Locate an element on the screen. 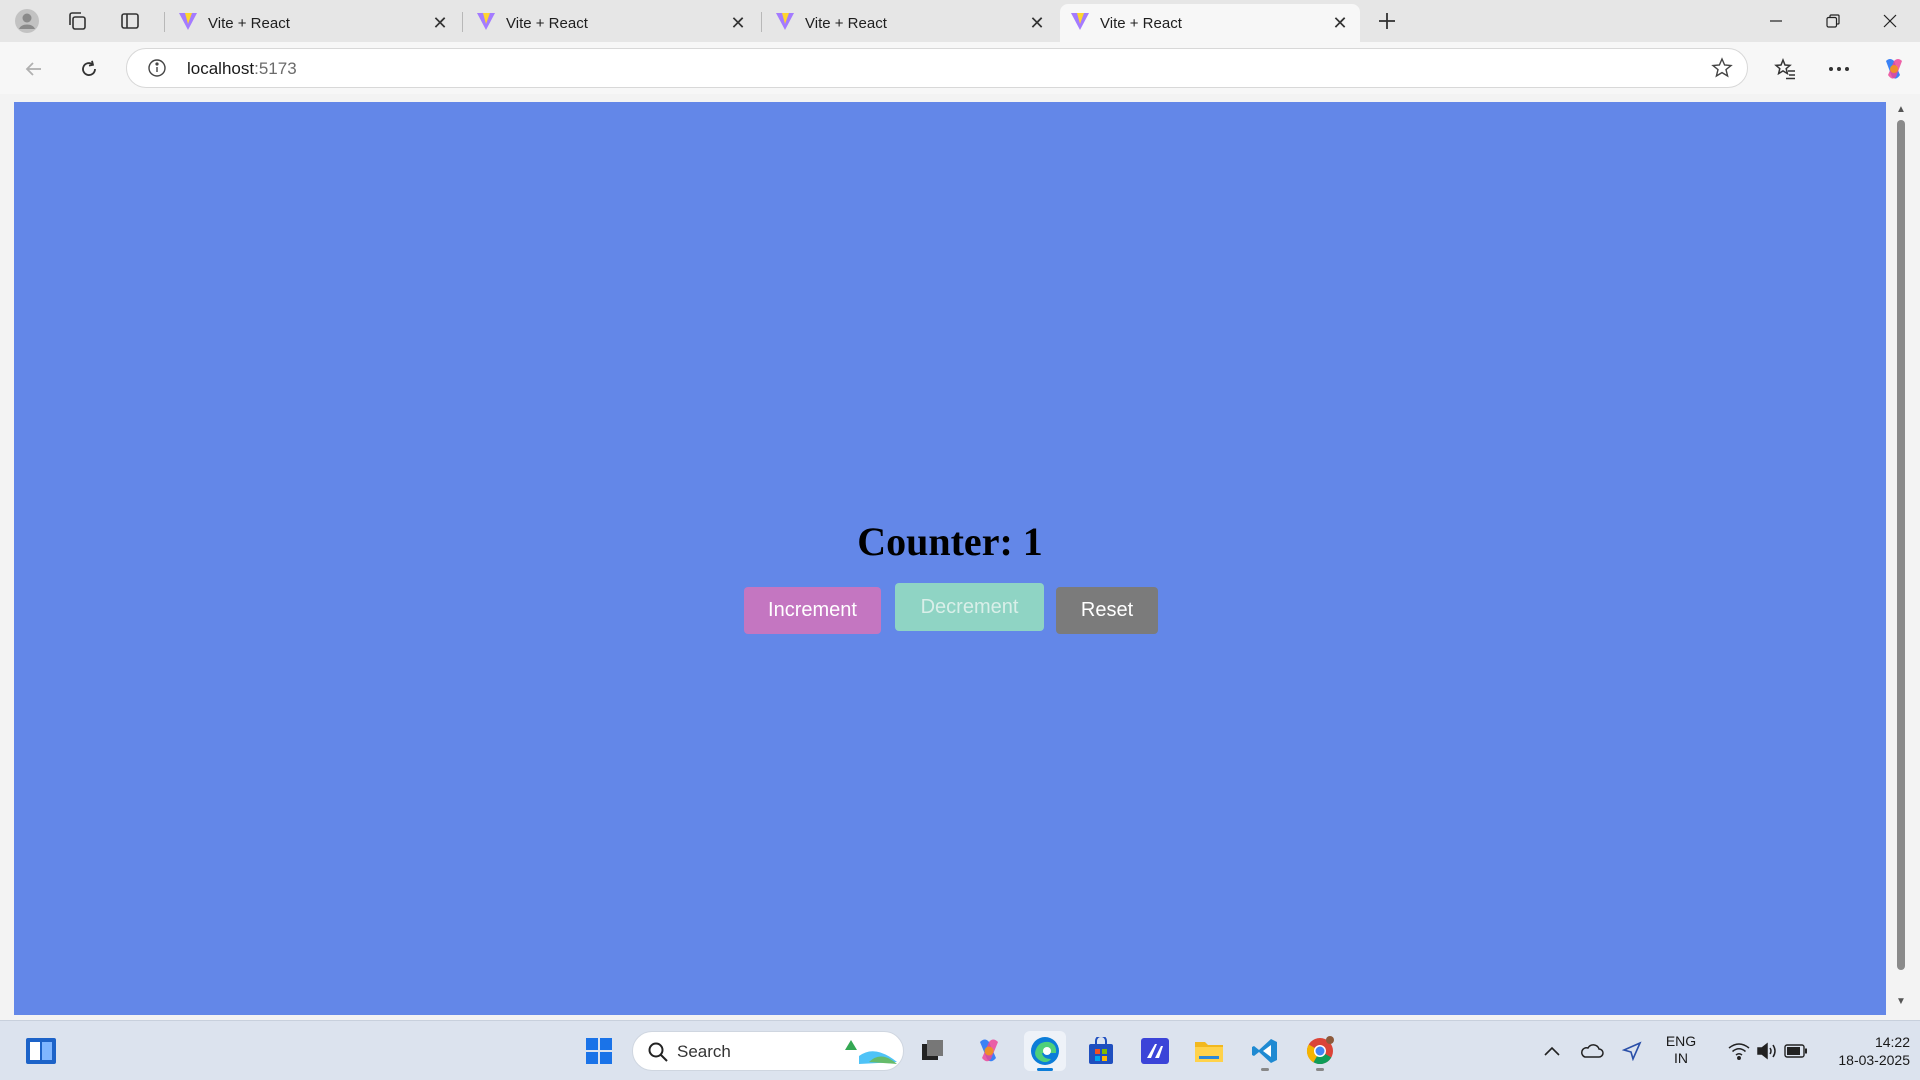 The image size is (1920, 1080). volume-icon is located at coordinates (1766, 1051).